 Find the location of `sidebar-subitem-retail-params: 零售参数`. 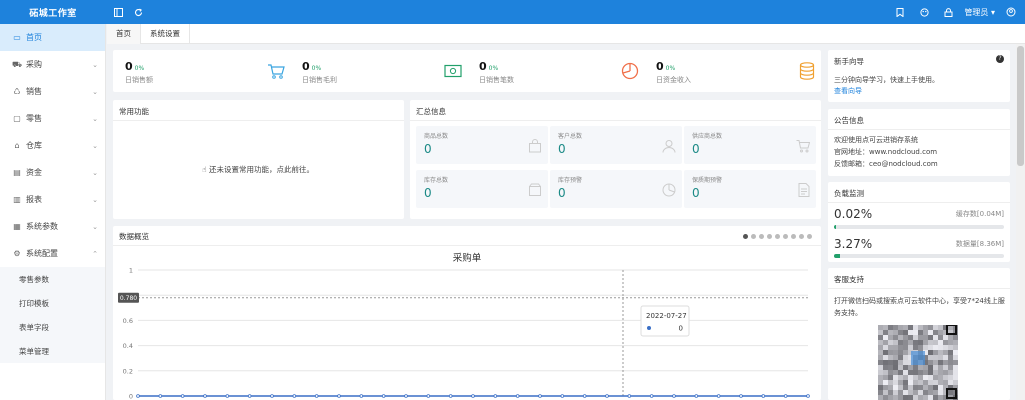

sidebar-subitem-retail-params: 零售参数 is located at coordinates (52, 279).